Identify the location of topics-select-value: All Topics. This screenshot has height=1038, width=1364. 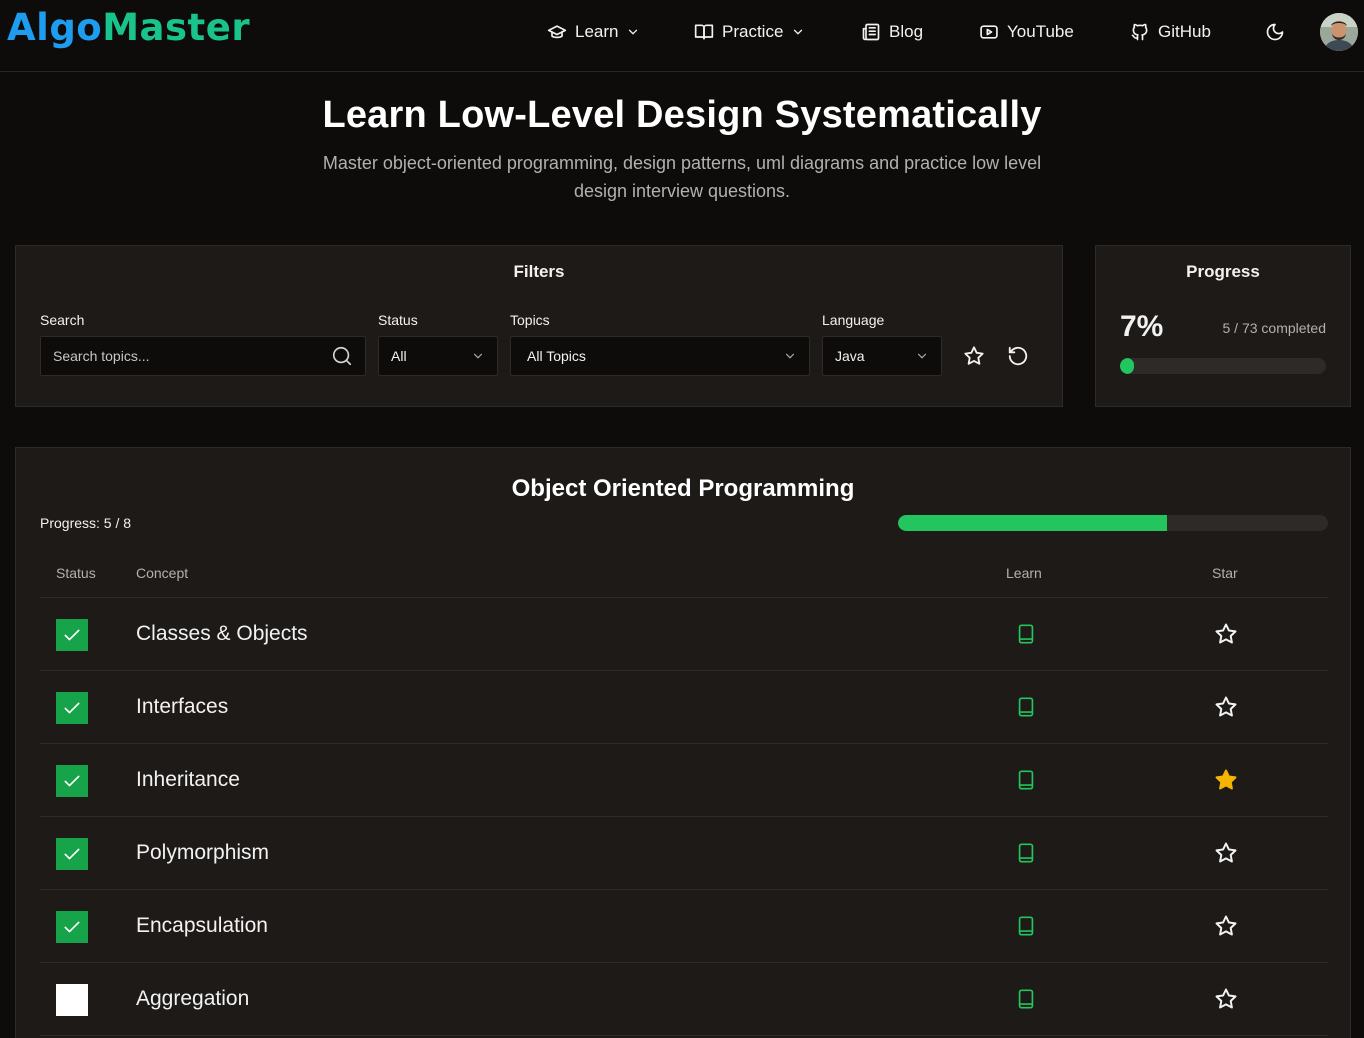
(556, 356).